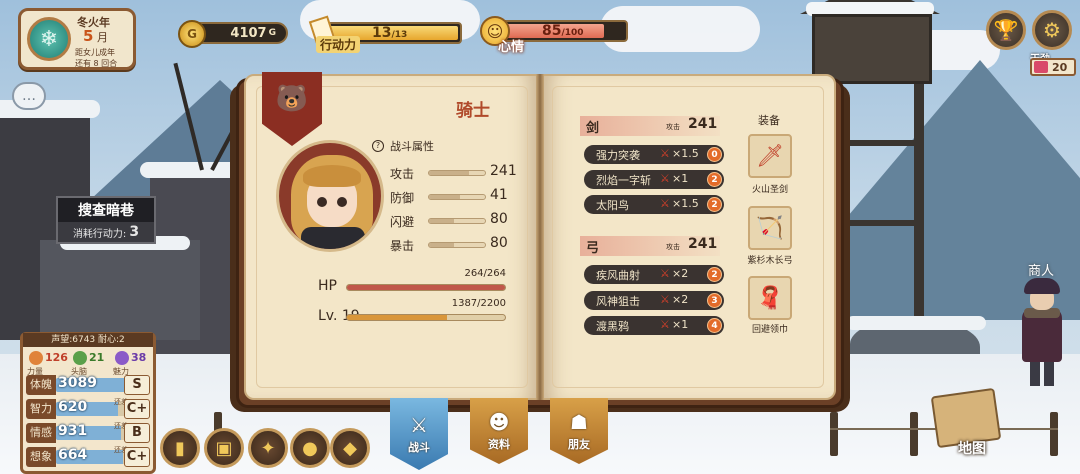 This screenshot has height=474, width=1080. Describe the element at coordinates (137, 457) in the screenshot. I see `stat-grade: C+` at that location.